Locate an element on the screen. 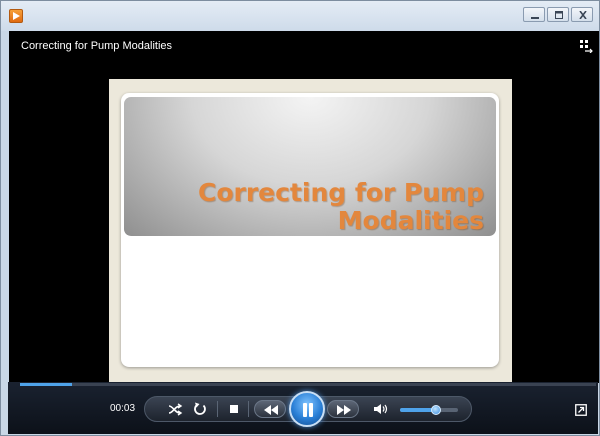  switch-view-icon is located at coordinates (586, 47).